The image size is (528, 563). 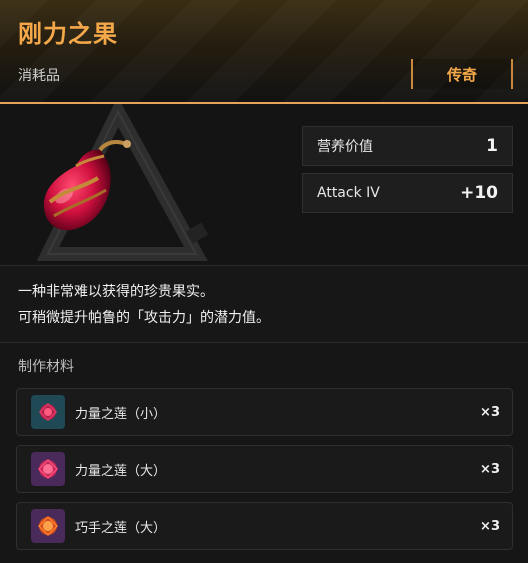 What do you see at coordinates (121, 528) in the screenshot?
I see `material-name: 巧手之莲（大）` at bounding box center [121, 528].